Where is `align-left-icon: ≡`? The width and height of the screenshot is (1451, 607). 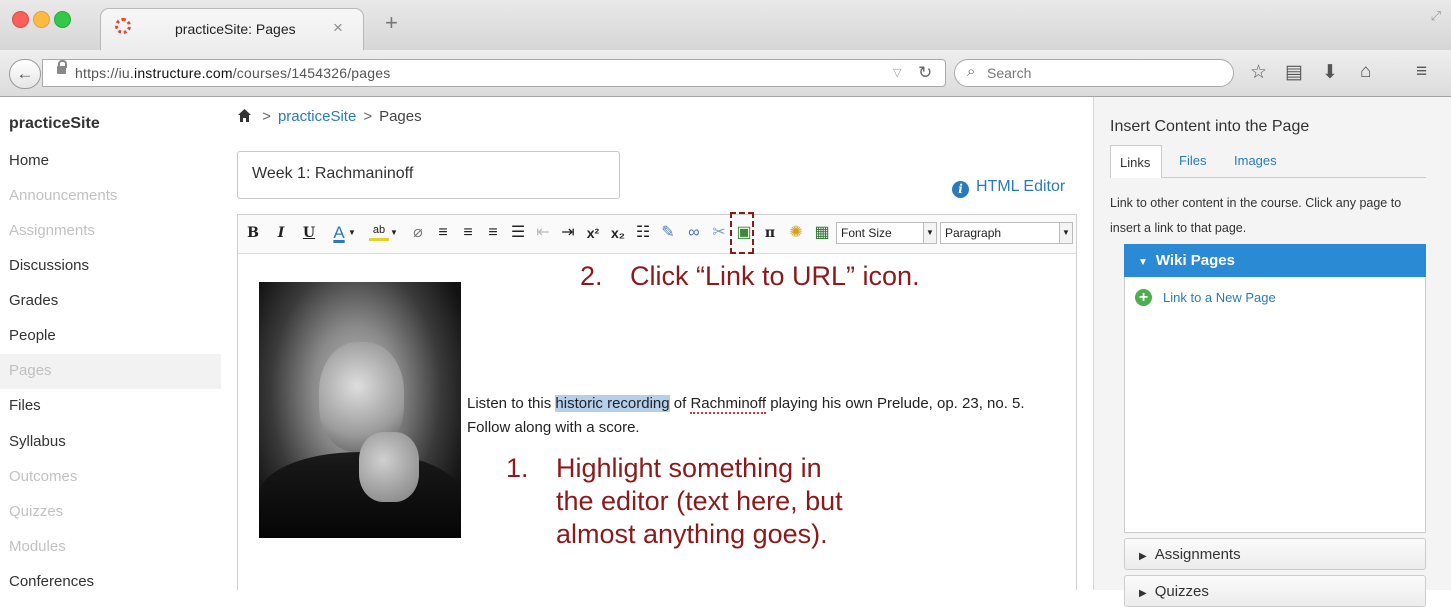 align-left-icon: ≡ is located at coordinates (443, 233).